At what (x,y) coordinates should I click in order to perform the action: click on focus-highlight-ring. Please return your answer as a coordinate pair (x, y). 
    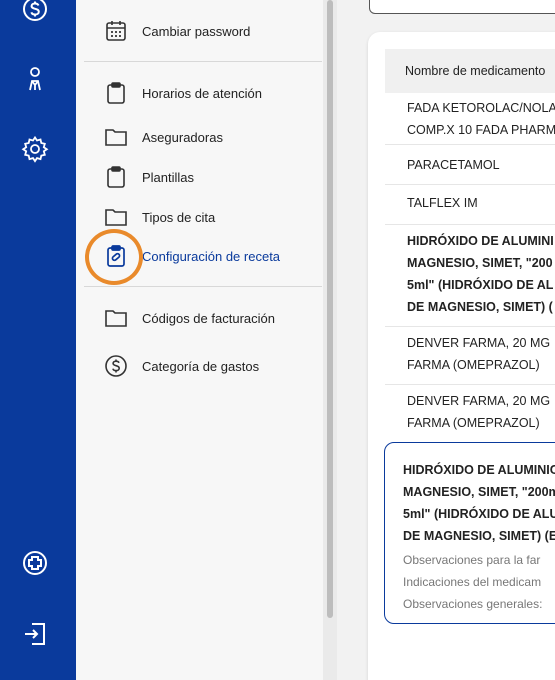
    Looking at the image, I should click on (114, 257).